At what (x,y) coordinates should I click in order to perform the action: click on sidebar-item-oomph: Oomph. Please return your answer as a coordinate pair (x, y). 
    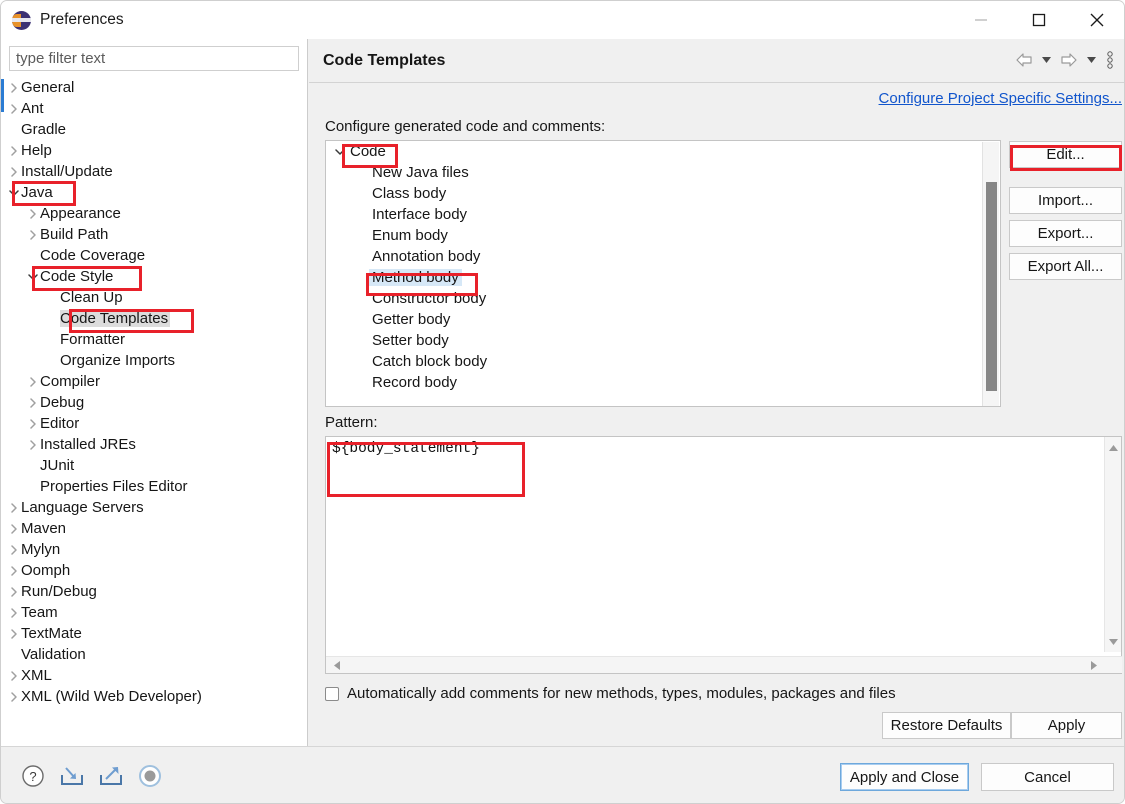
    Looking at the image, I should click on (154, 570).